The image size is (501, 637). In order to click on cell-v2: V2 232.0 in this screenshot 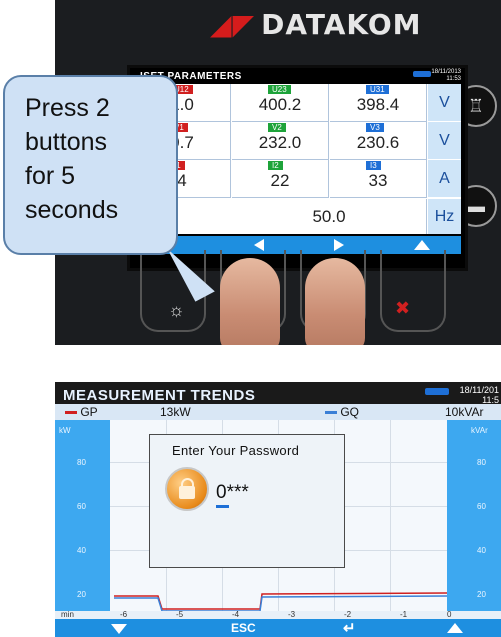, I will do `click(280, 141)`.